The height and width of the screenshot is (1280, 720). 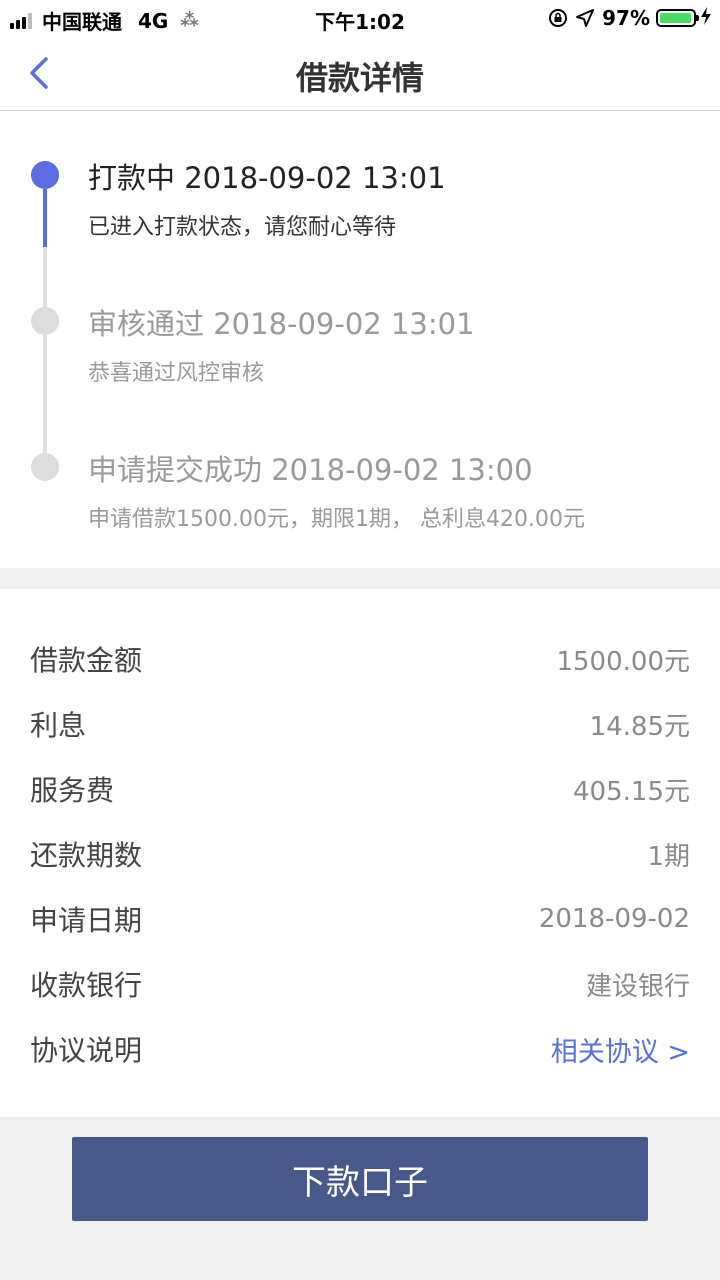 What do you see at coordinates (336, 519) in the screenshot?
I see `timeline-step-desc: 申请借款1500.00元，期限1期， 总利息420.00元` at bounding box center [336, 519].